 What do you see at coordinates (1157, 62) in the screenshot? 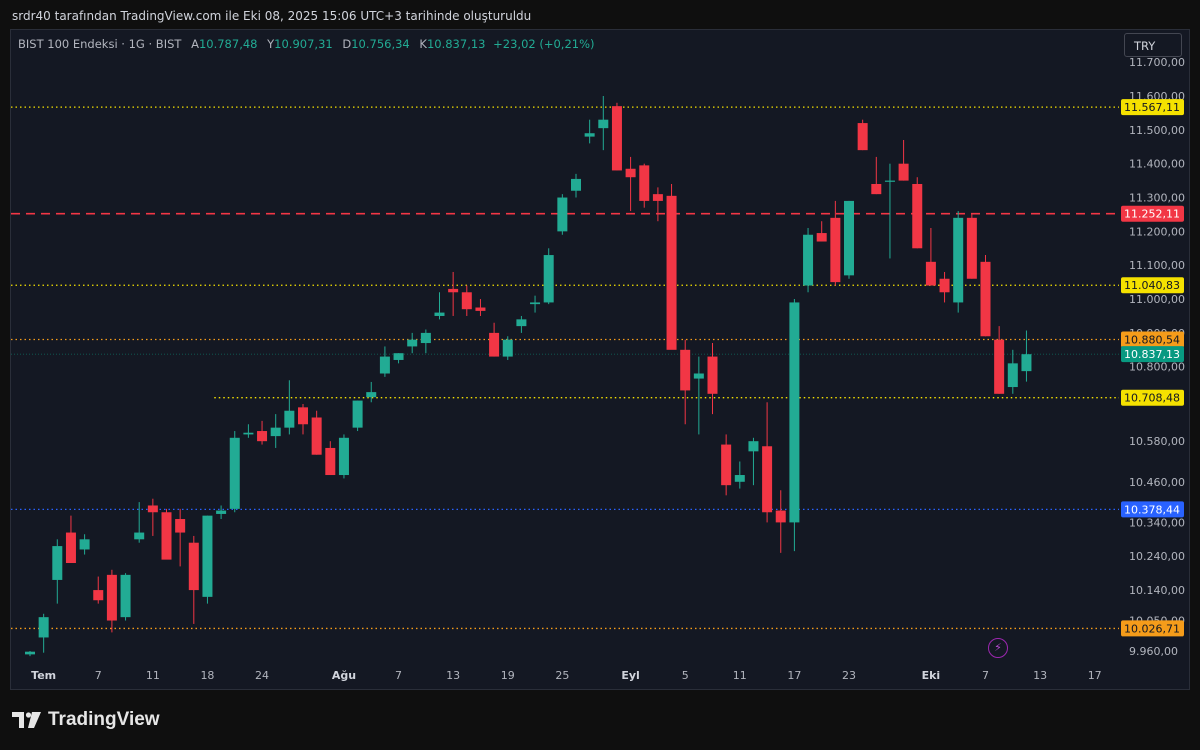
I see `y-tick-label: 11.700,00` at bounding box center [1157, 62].